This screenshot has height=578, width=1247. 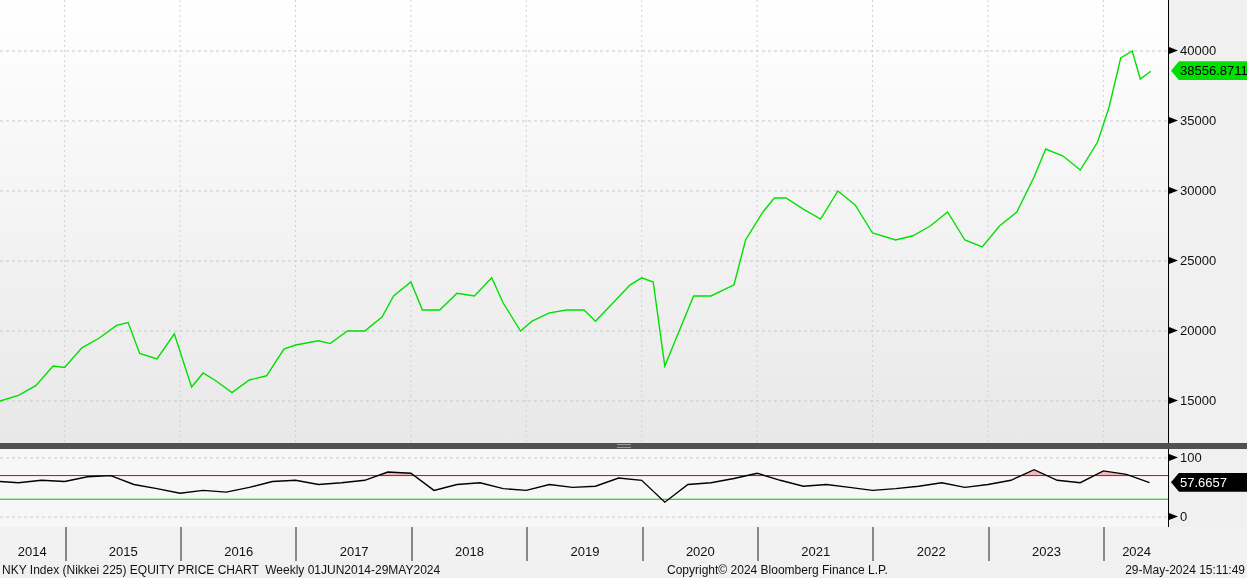 What do you see at coordinates (1184, 516) in the screenshot?
I see `axis-tick-label: 0` at bounding box center [1184, 516].